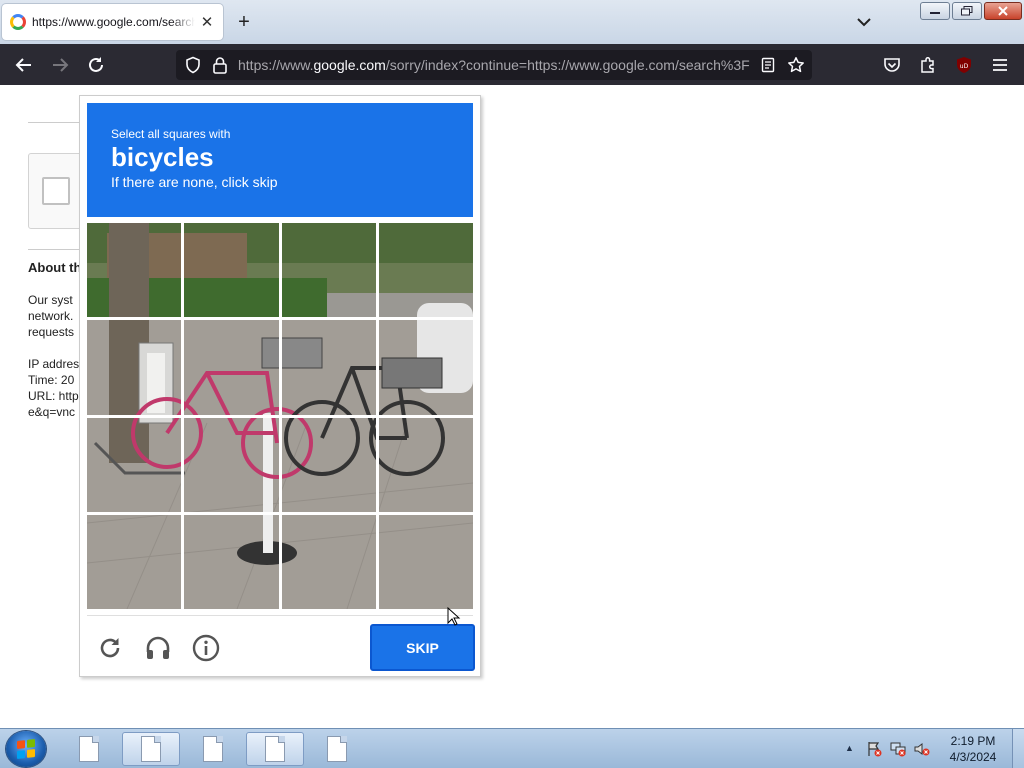  What do you see at coordinates (849, 748) in the screenshot?
I see `show-hidden-icons-button: ▲` at bounding box center [849, 748].